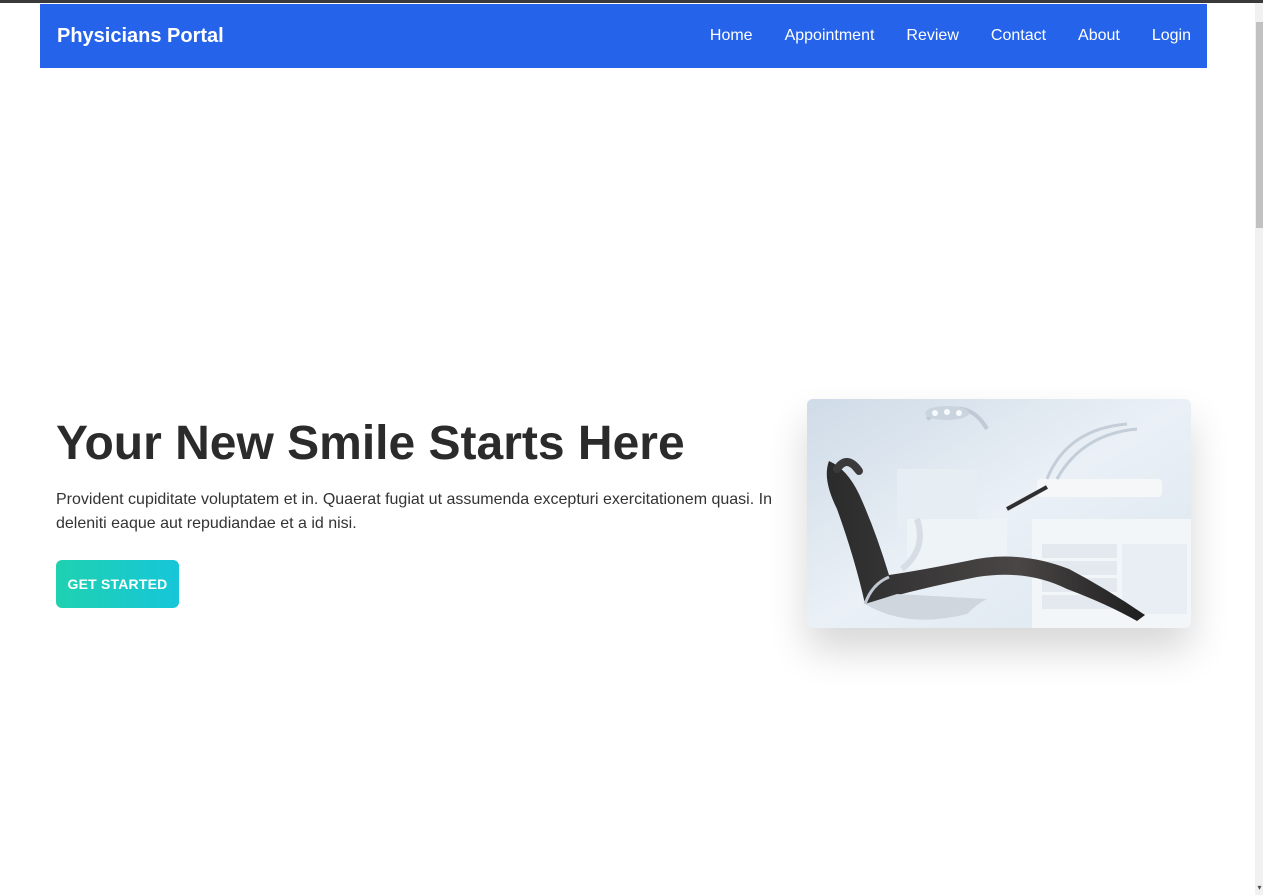 This screenshot has width=1263, height=895. What do you see at coordinates (731, 36) in the screenshot?
I see `nav-link-home: Home` at bounding box center [731, 36].